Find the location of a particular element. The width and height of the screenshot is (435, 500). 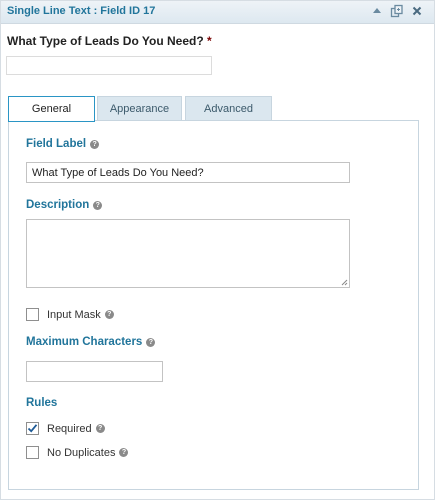

checkmark-icon is located at coordinates (32, 428).